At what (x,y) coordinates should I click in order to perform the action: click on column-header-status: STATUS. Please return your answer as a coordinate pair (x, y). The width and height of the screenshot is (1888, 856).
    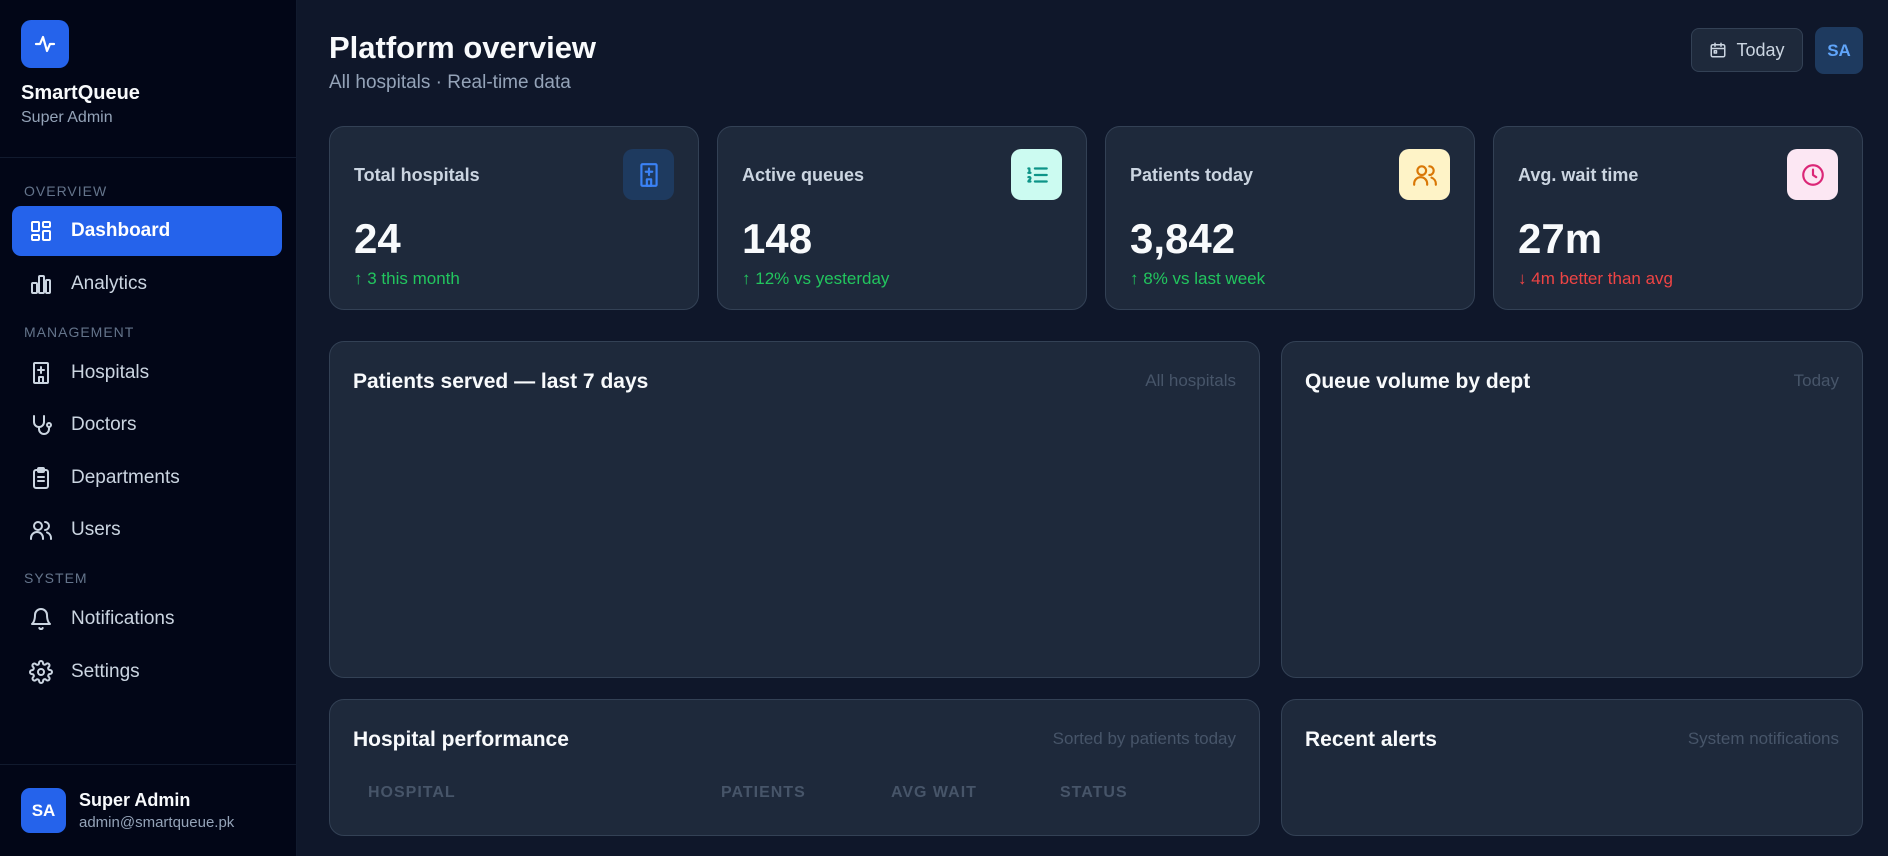
    Looking at the image, I should click on (1094, 793).